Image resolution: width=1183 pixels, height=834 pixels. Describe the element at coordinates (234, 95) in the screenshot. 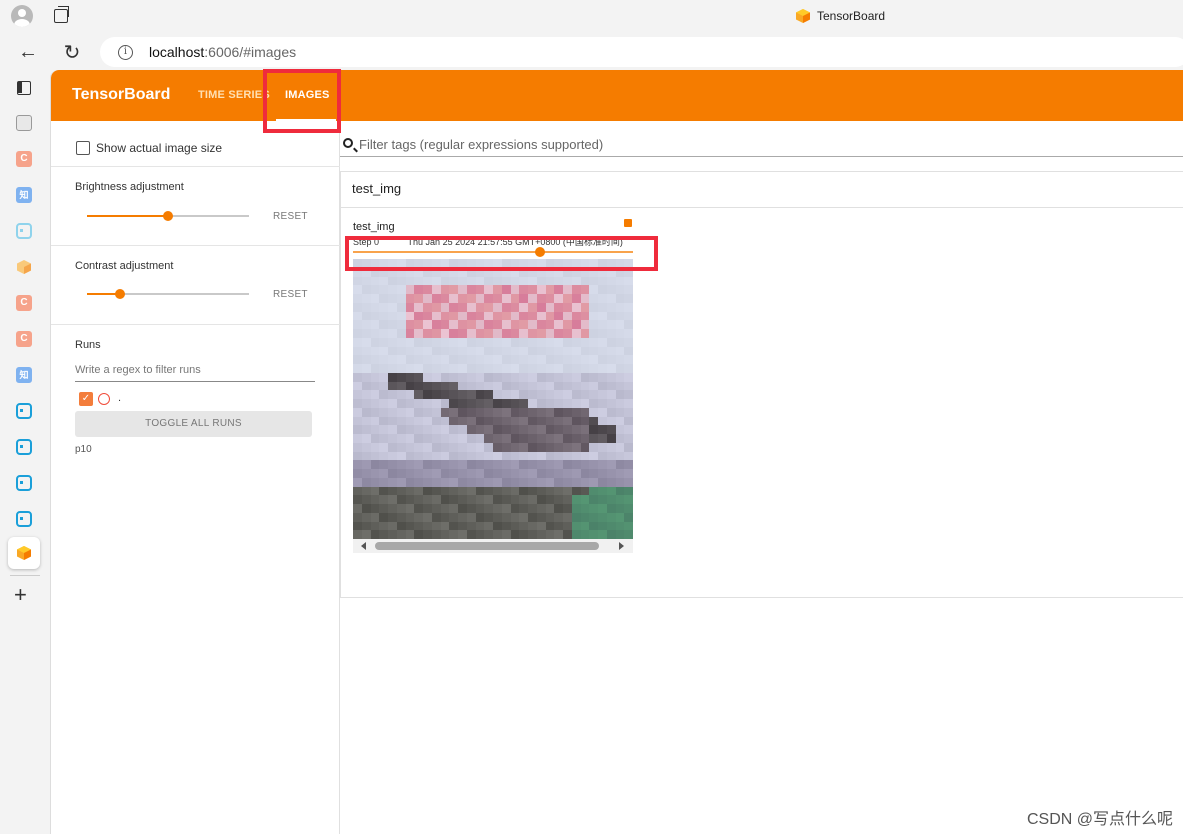

I see `tab-time-series: TIME SERIES` at that location.